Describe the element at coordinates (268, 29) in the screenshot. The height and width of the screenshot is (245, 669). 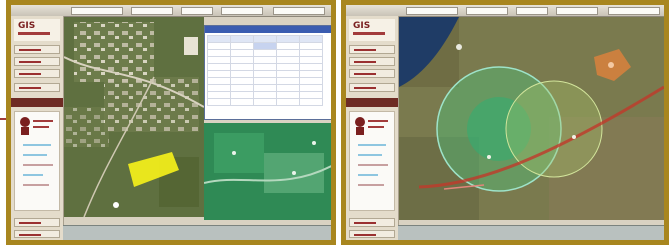
I see `table-titlebar` at that location.